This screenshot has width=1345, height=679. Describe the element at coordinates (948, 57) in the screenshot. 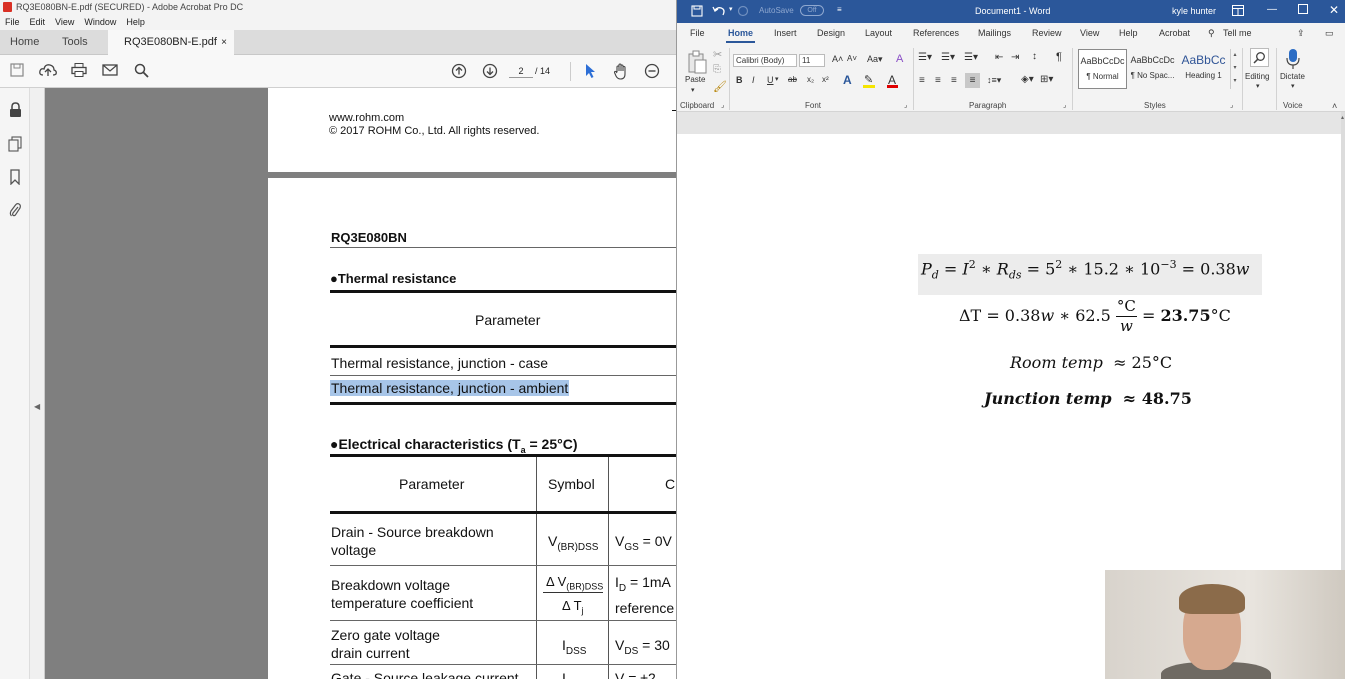

I see `numbering-icon: ☰▾` at that location.